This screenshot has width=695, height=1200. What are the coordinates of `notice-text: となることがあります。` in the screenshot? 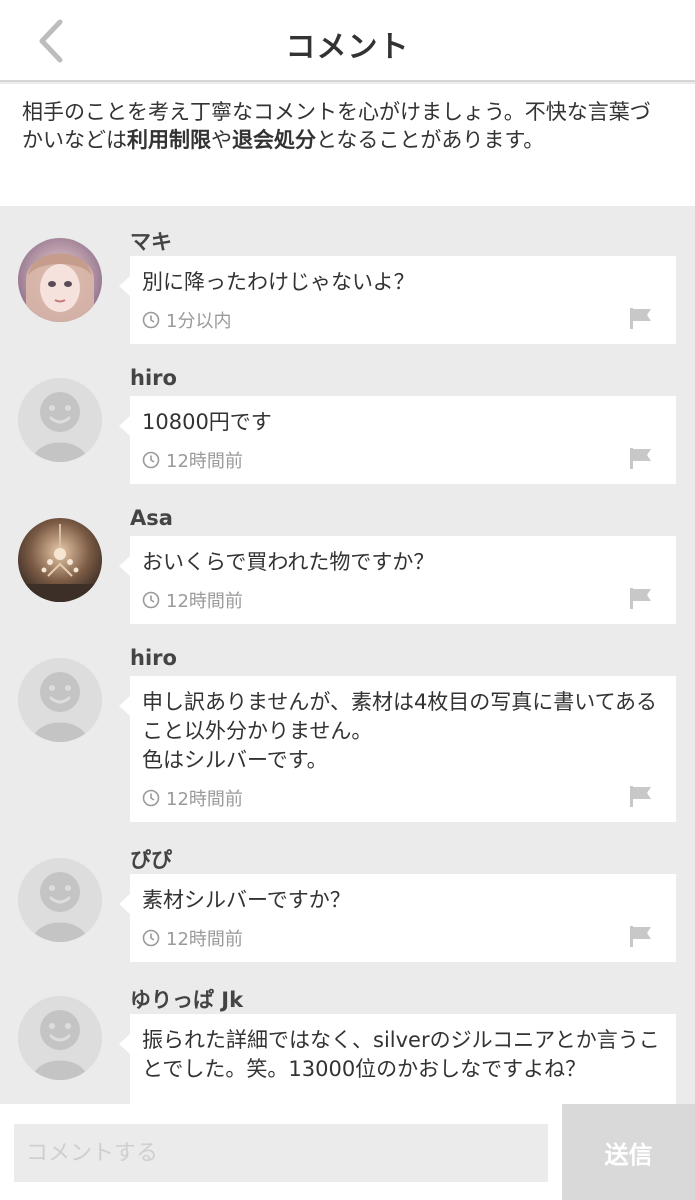 It's located at (430, 140).